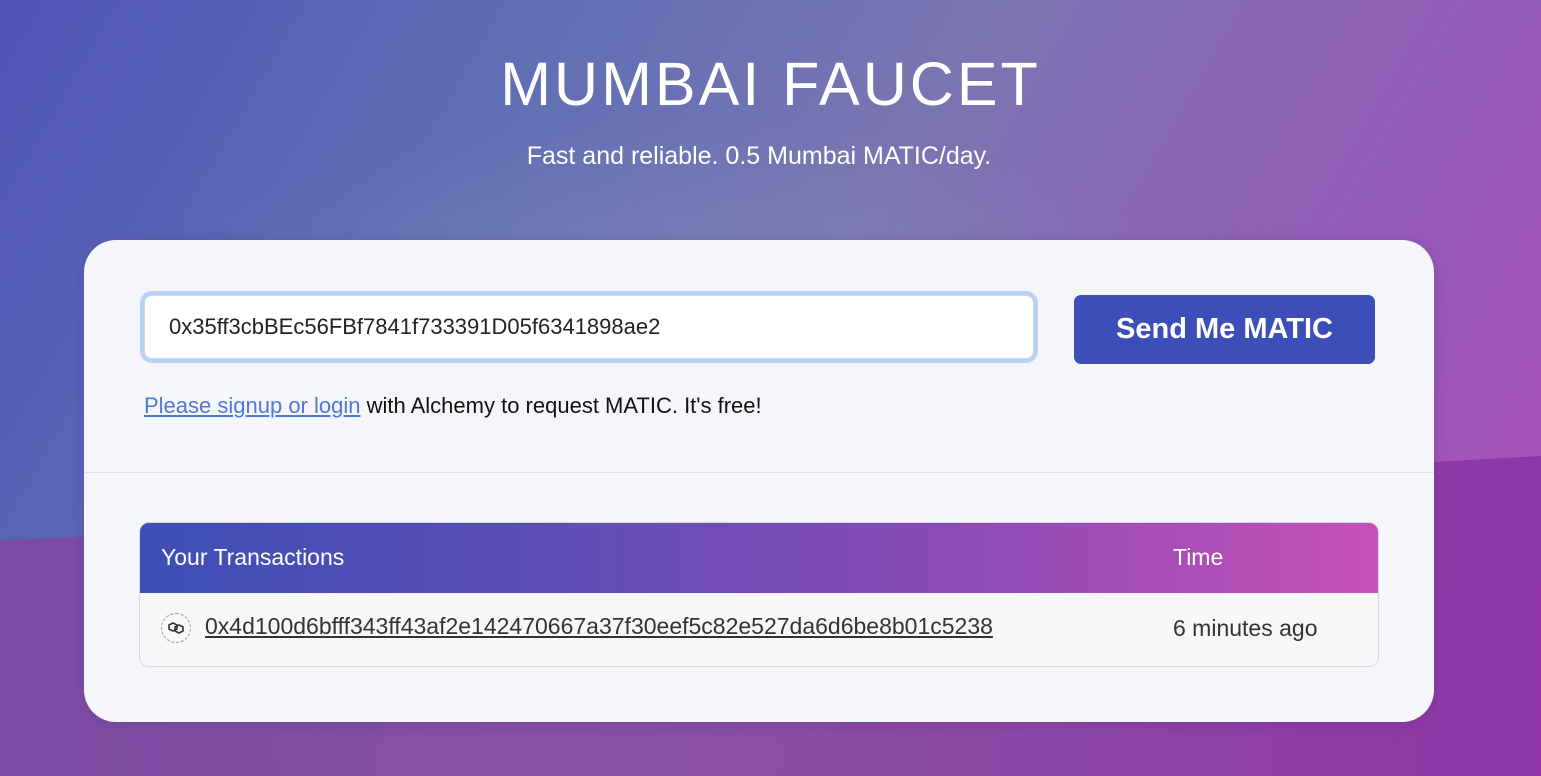  I want to click on column-header-transactions: Your Transactions, so click(253, 557).